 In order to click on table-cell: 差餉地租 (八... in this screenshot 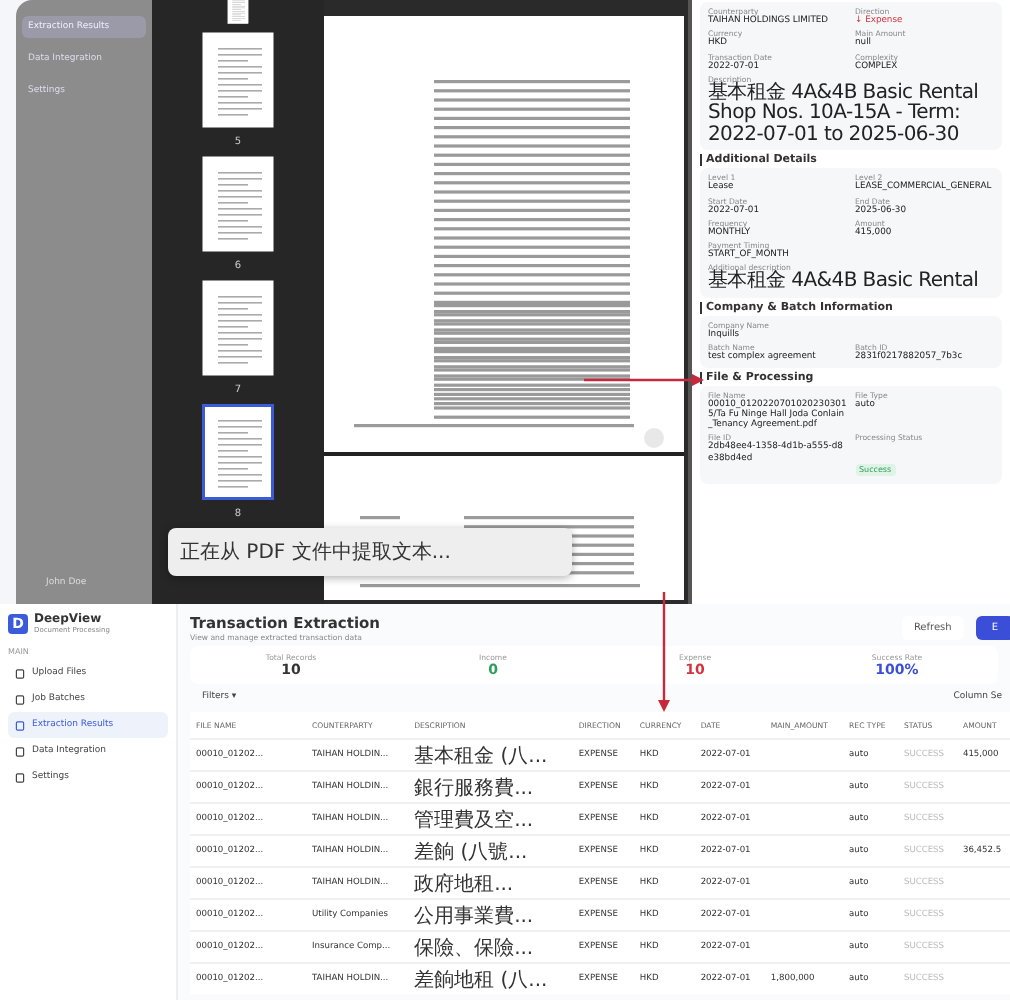, I will do `click(481, 980)`.